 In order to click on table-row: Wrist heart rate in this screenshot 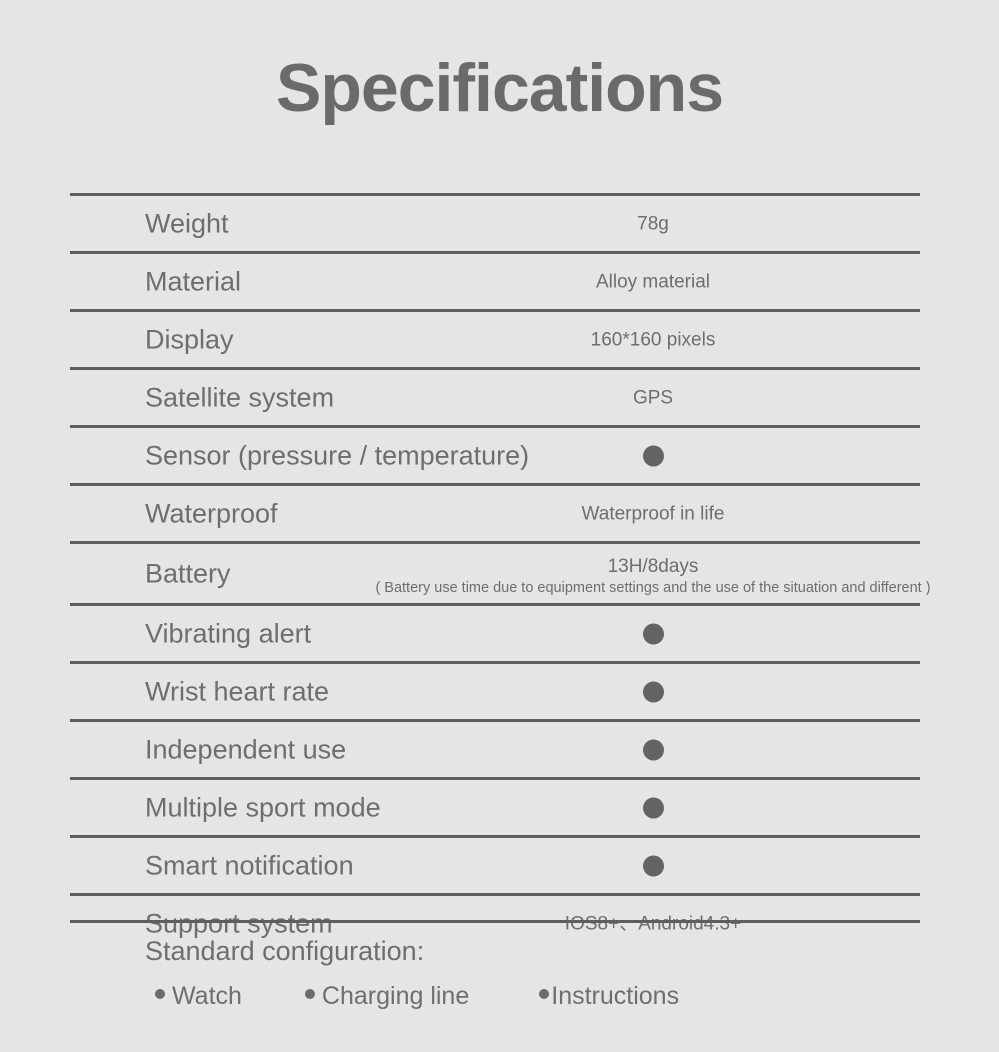, I will do `click(495, 690)`.